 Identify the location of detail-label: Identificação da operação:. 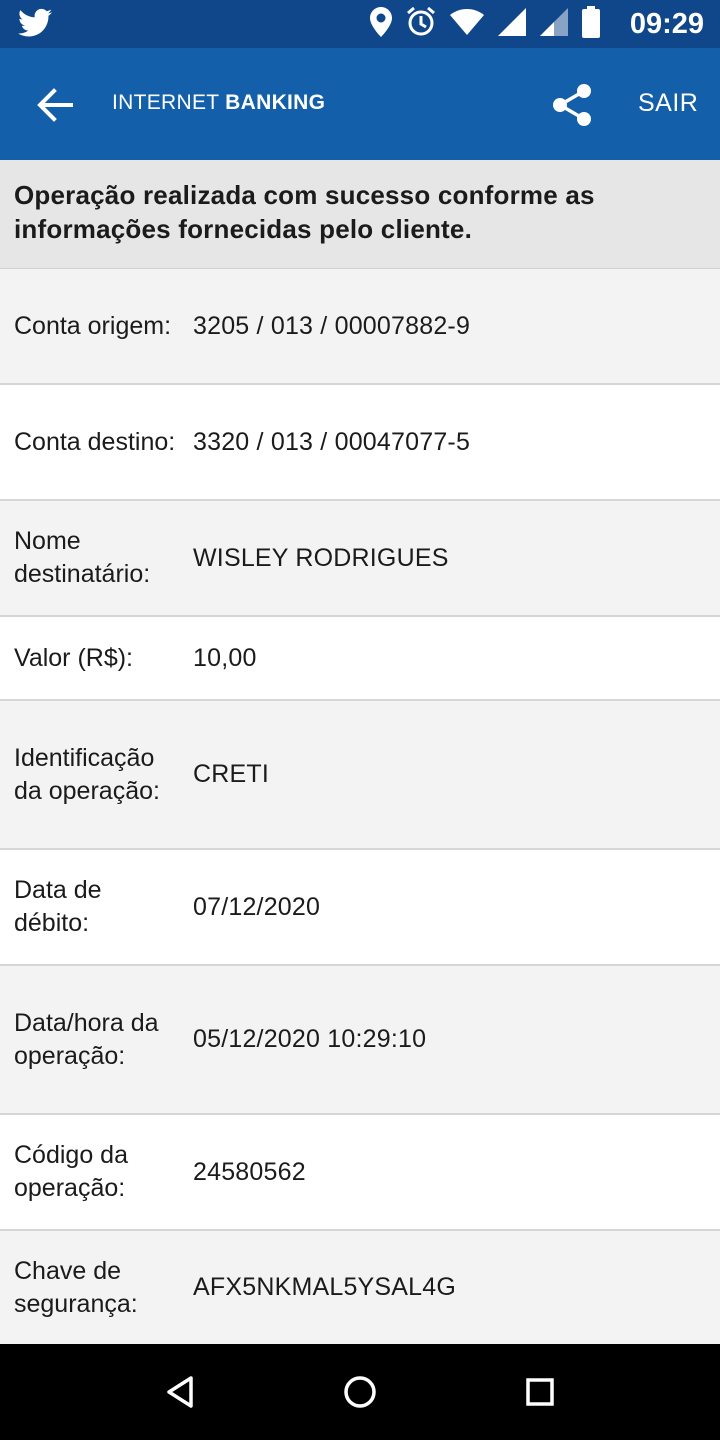
(87, 774).